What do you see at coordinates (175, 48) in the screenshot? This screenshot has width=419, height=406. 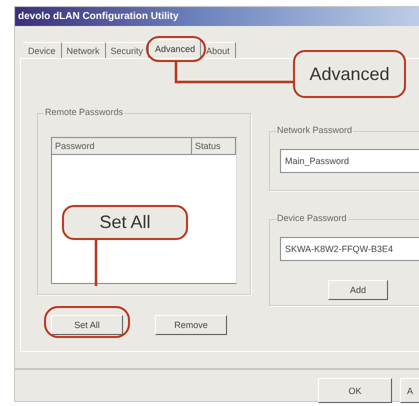 I see `tab: Advanced` at bounding box center [175, 48].